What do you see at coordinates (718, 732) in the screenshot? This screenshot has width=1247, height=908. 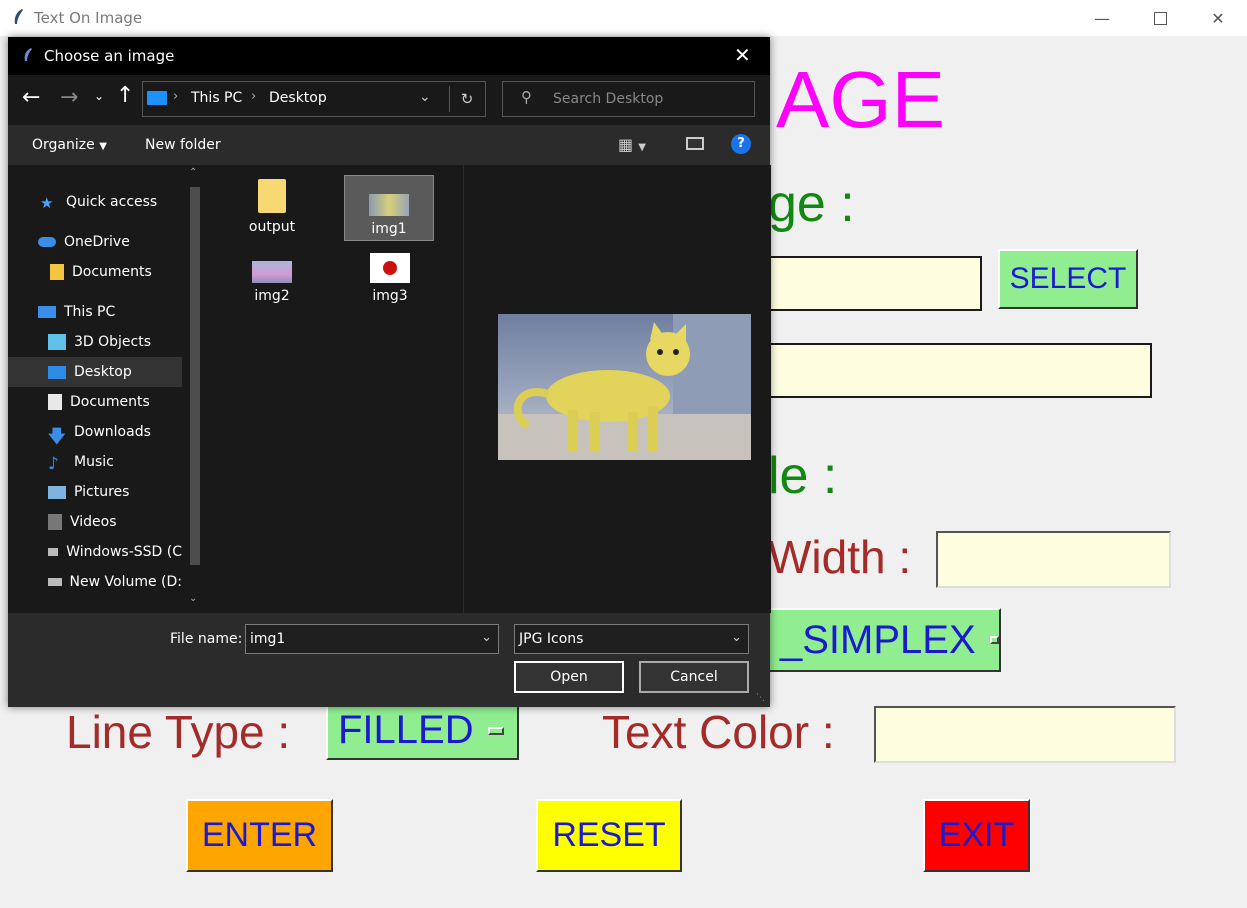 I see `textcolor-label: Text Color :` at bounding box center [718, 732].